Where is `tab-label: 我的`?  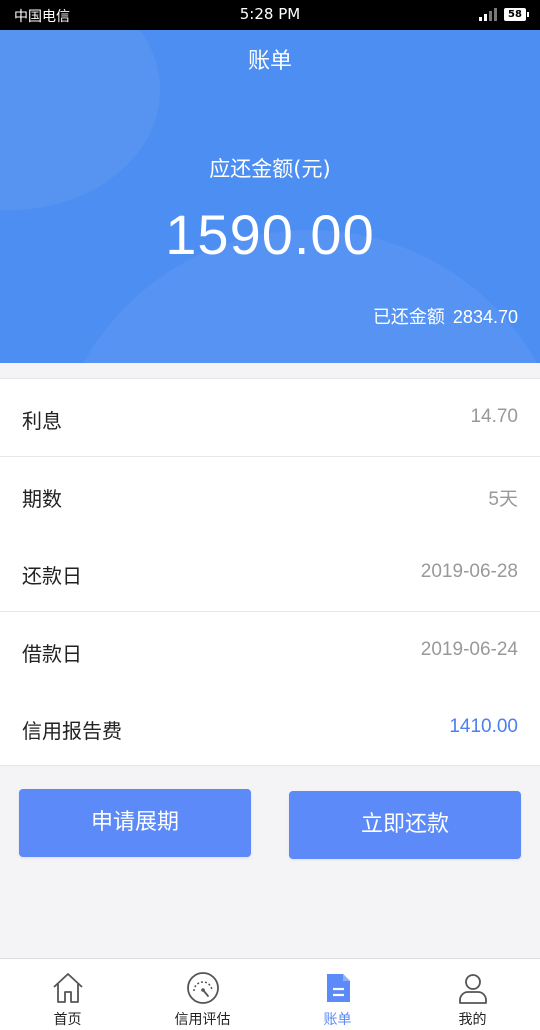
tab-label: 我的 is located at coordinates (472, 1020).